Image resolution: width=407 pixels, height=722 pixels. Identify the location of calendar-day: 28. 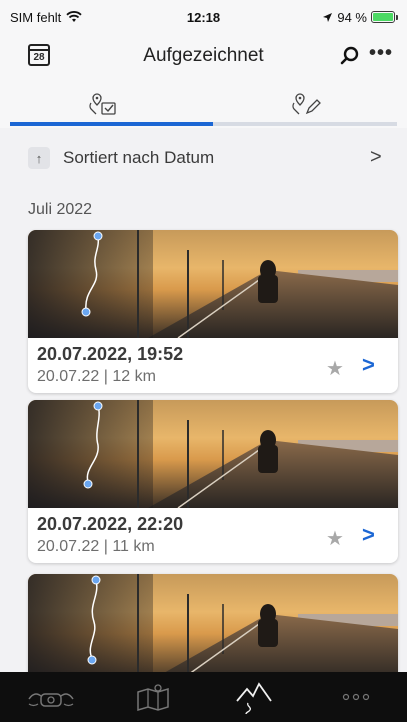
(39, 57).